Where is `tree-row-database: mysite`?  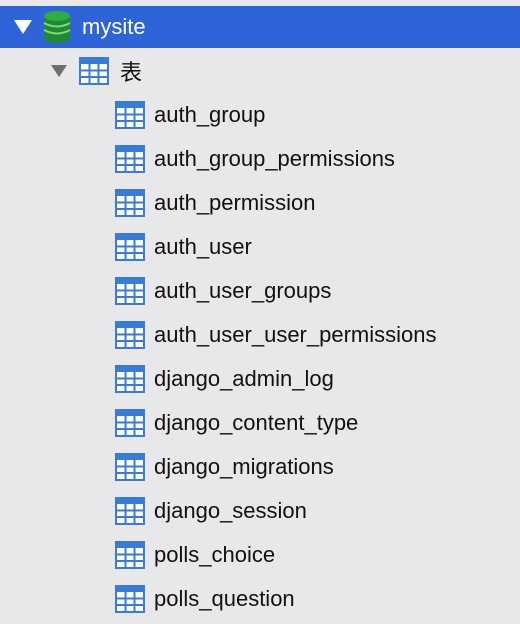
tree-row-database: mysite is located at coordinates (260, 27).